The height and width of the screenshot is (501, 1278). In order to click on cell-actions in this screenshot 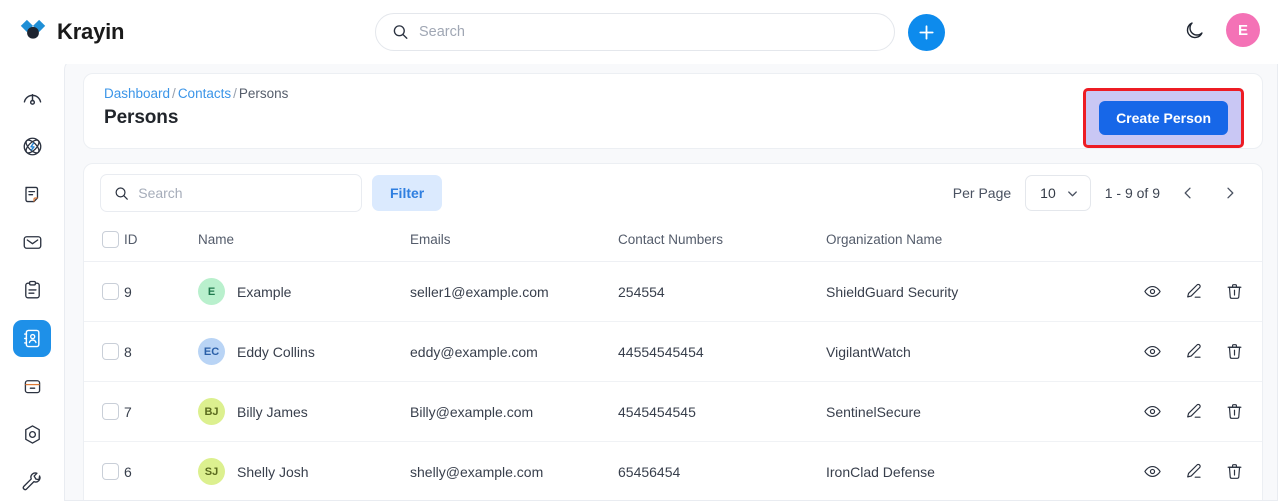, I will do `click(1197, 470)`.